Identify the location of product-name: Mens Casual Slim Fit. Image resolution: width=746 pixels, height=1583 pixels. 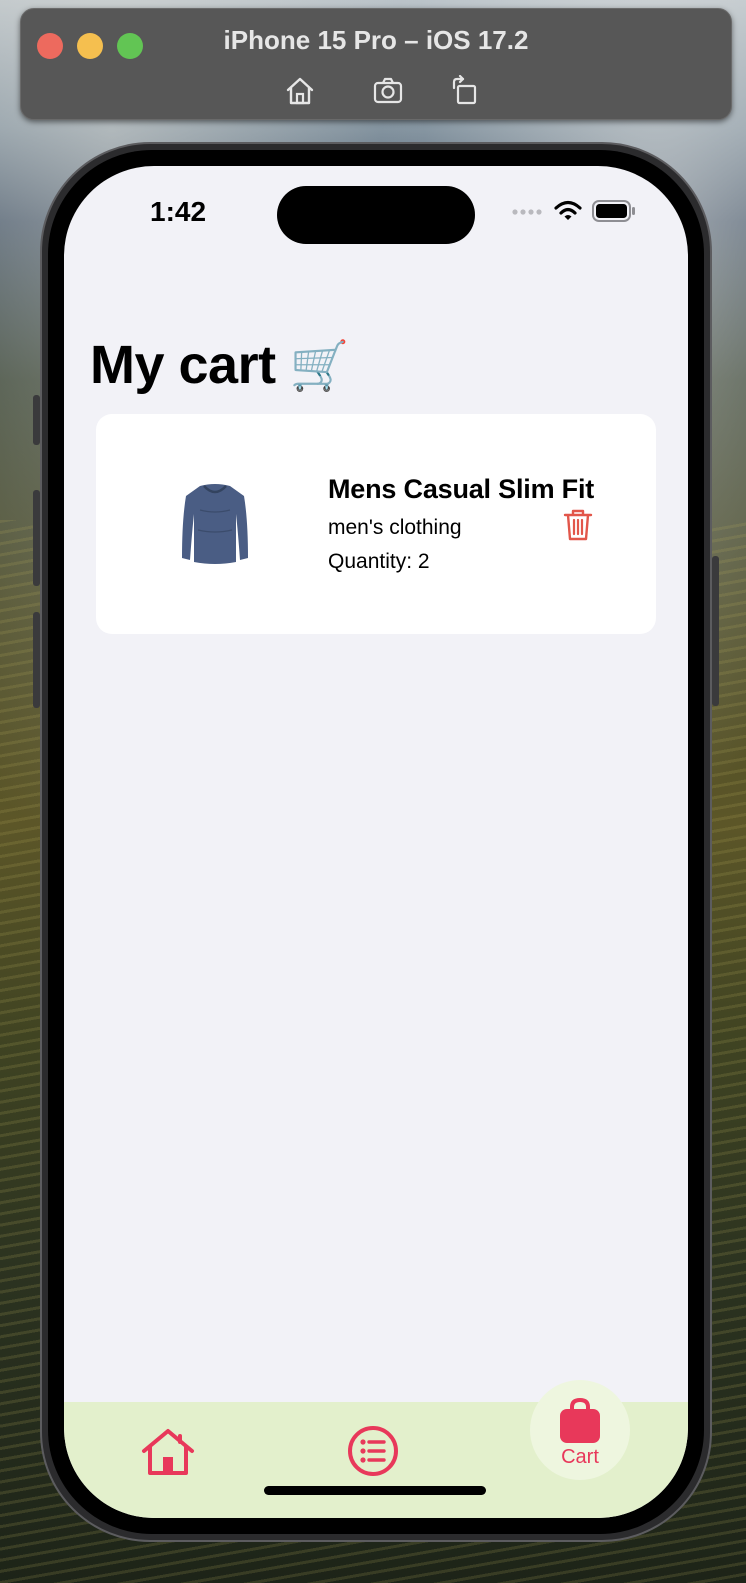
(461, 489).